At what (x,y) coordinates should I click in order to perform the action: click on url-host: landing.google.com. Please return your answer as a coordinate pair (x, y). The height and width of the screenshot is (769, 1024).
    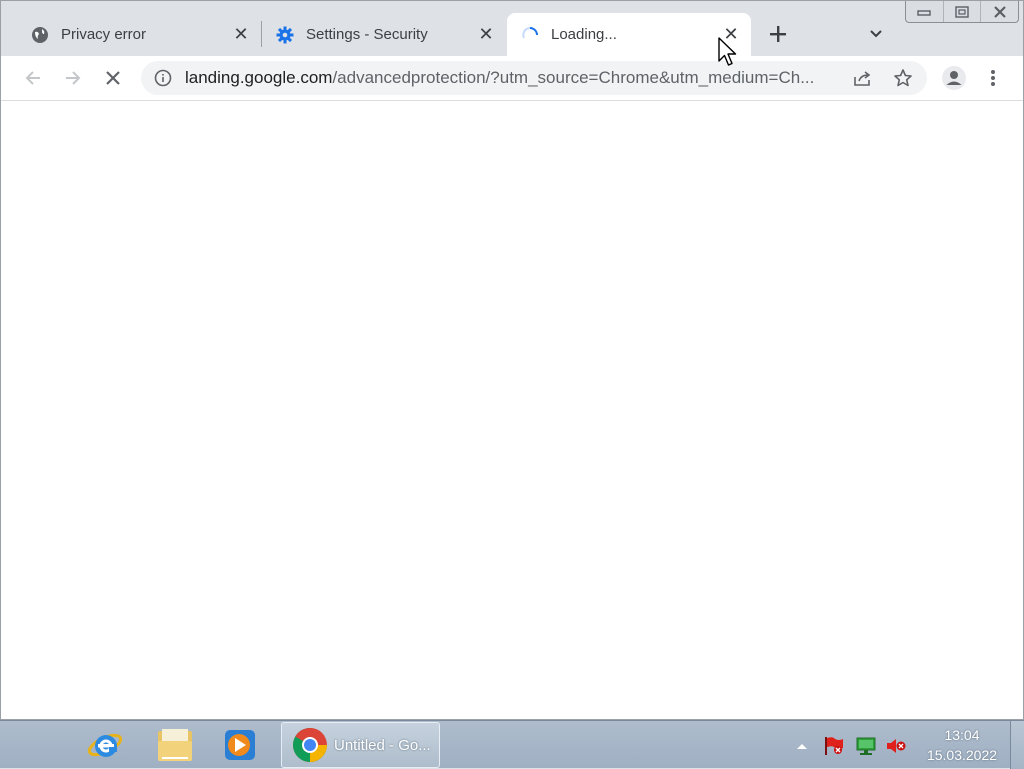
    Looking at the image, I should click on (259, 77).